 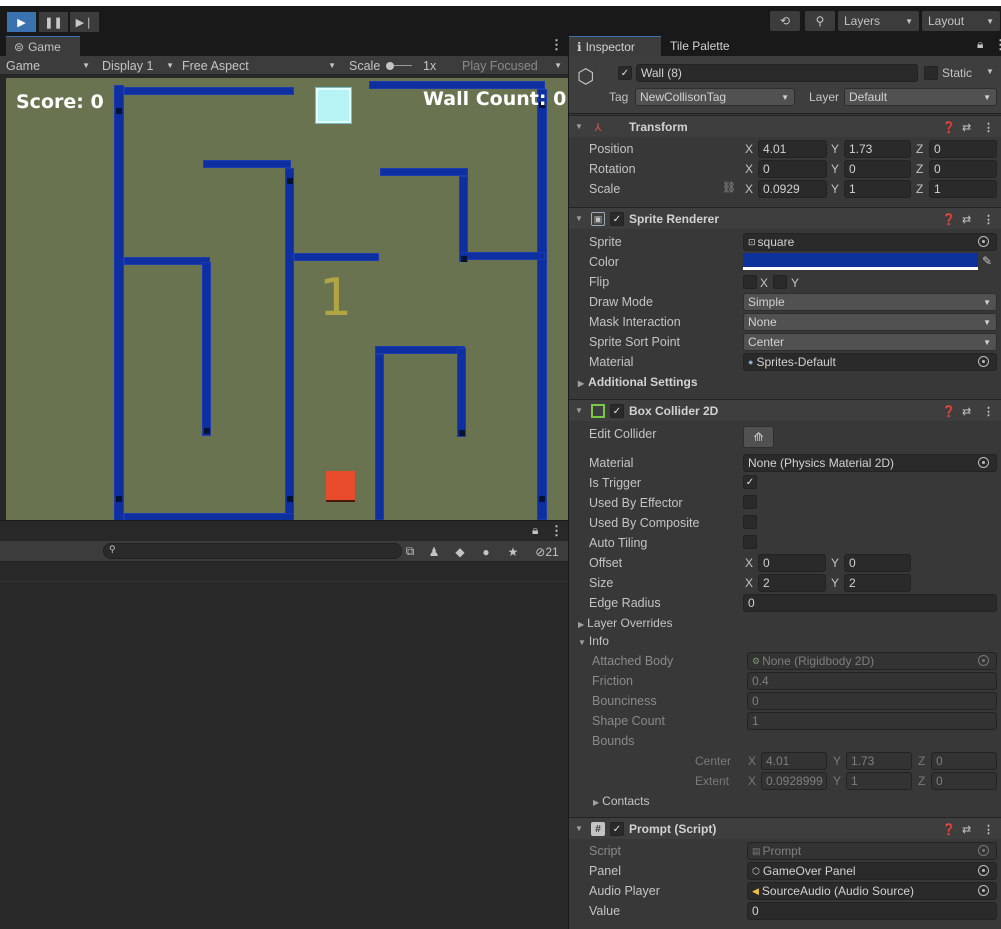 I want to click on scale-x-field: 0.0929, so click(x=792, y=189).